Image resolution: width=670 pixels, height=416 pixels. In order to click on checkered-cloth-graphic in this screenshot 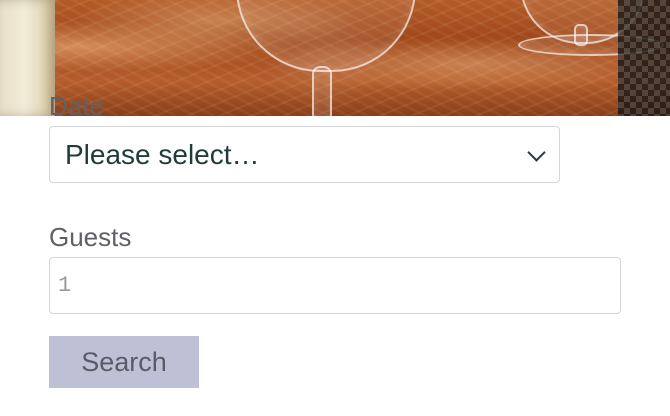, I will do `click(644, 58)`.